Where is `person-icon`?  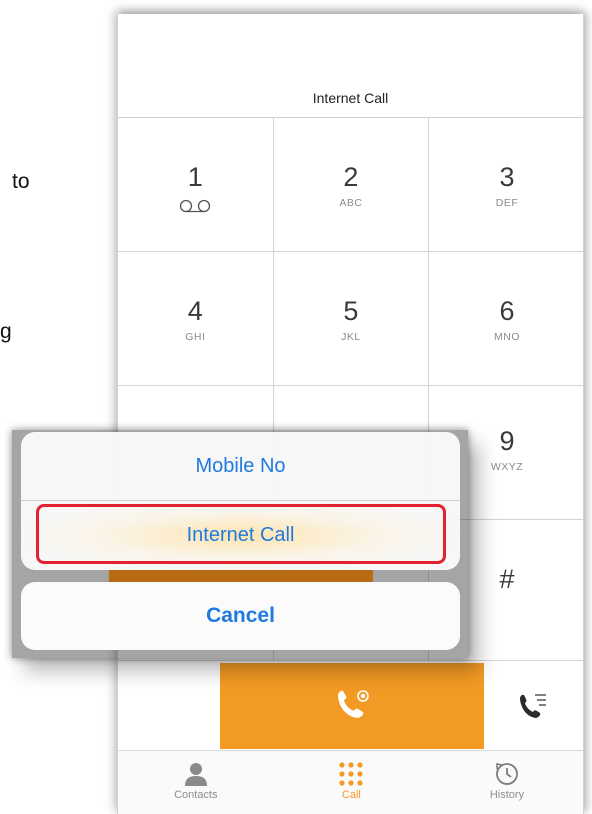
person-icon is located at coordinates (195, 774).